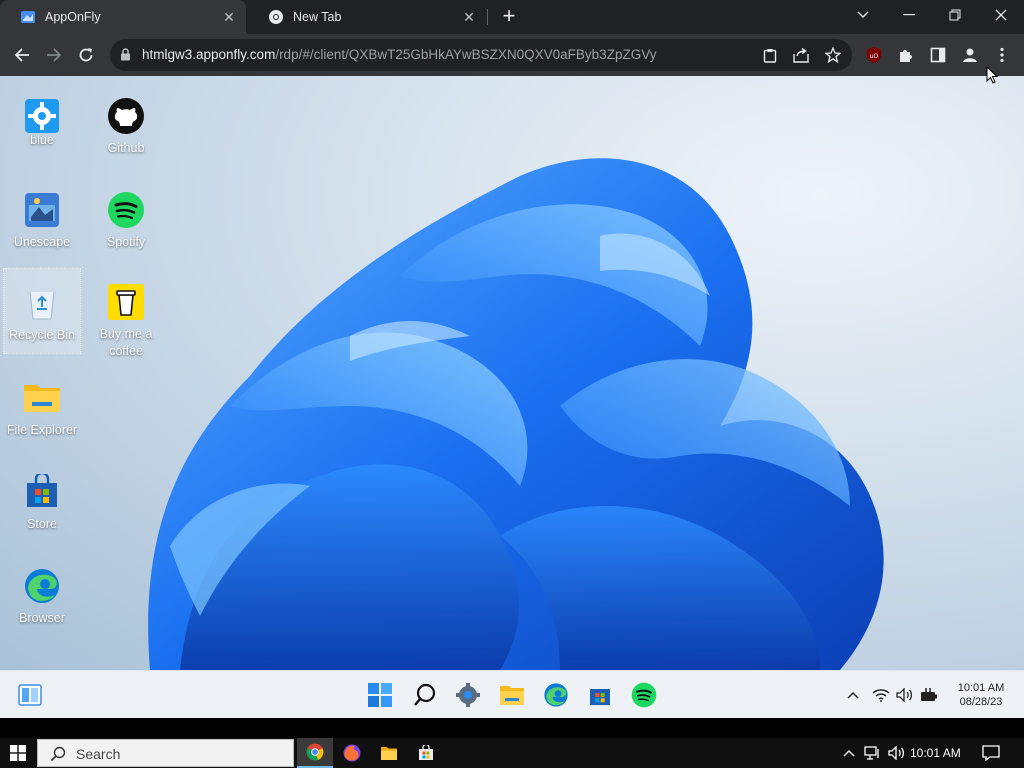 This screenshot has height=768, width=1024. Describe the element at coordinates (906, 55) in the screenshot. I see `extensions-puzzle-icon` at that location.